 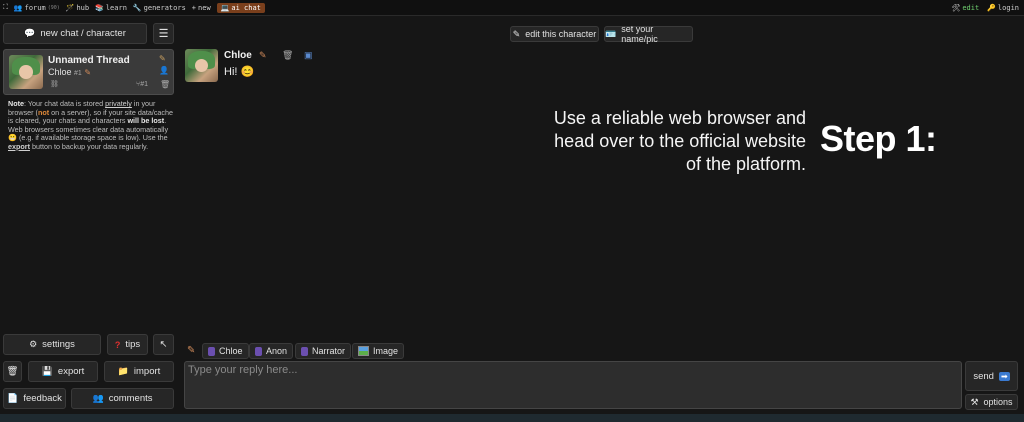 I want to click on import-label: import, so click(x=147, y=371).